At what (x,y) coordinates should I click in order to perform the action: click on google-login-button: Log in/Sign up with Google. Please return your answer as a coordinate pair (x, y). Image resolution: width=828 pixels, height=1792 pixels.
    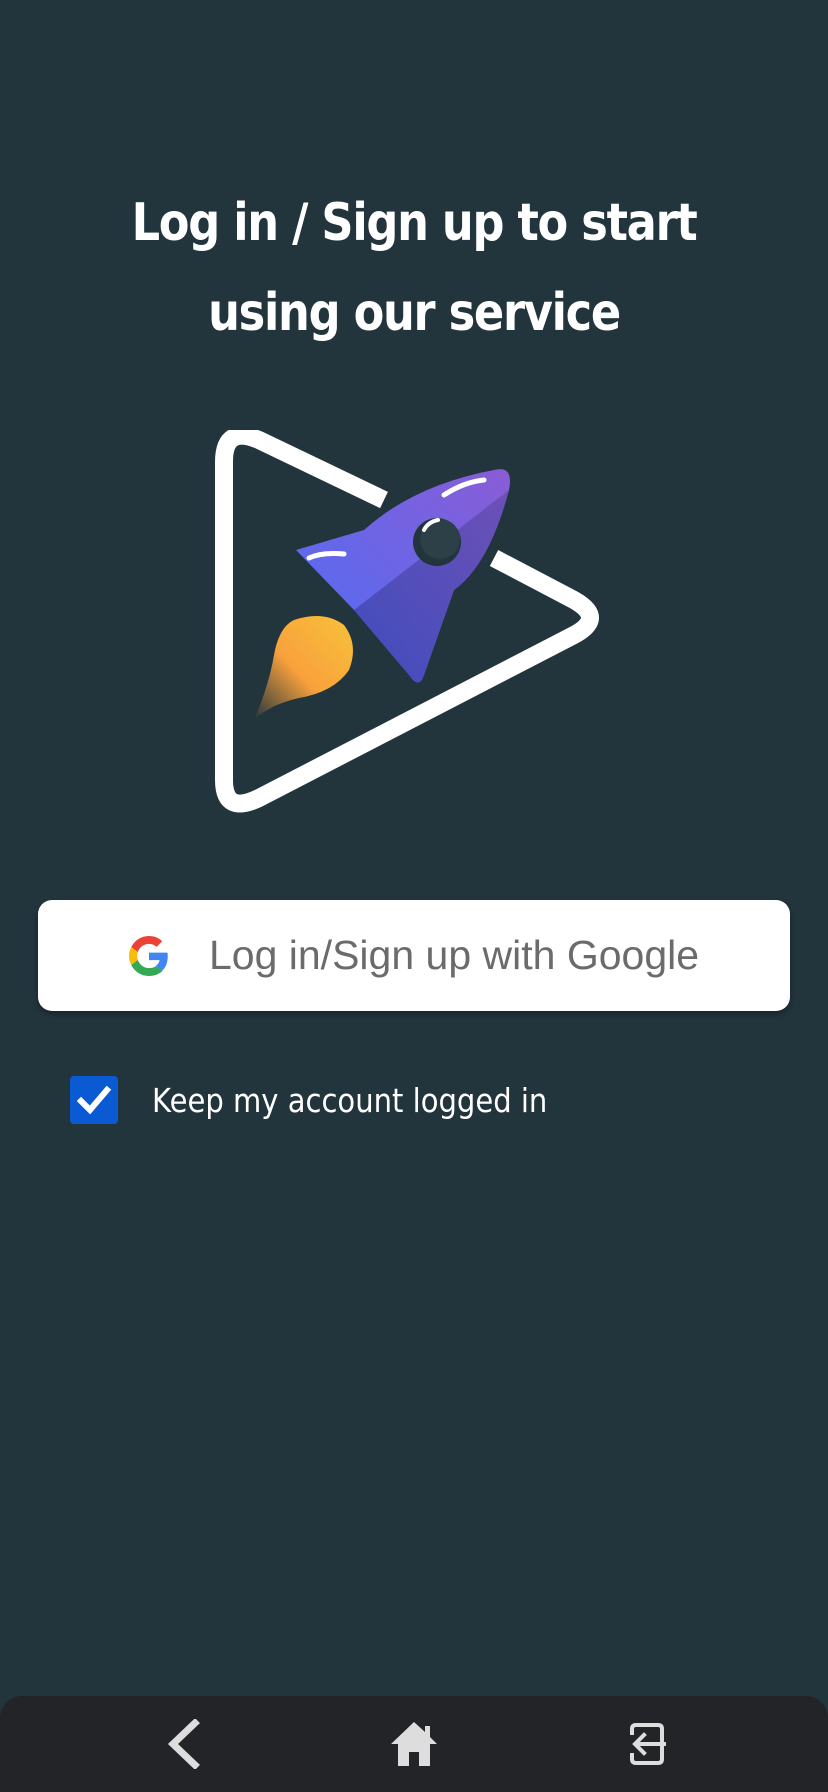
    Looking at the image, I should click on (414, 955).